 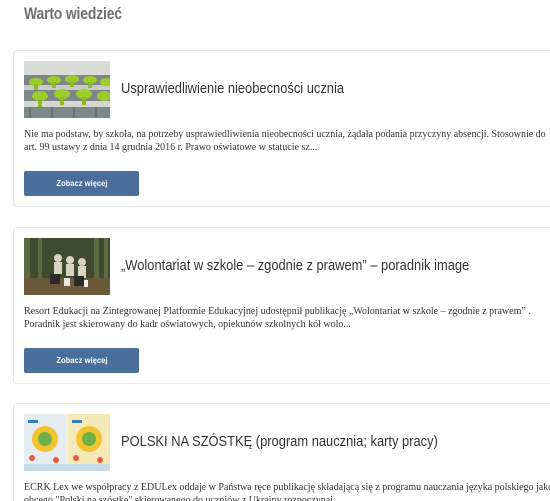 I want to click on article-title: Usprawiedliwienie nieobecności ucznia, so click(x=232, y=88).